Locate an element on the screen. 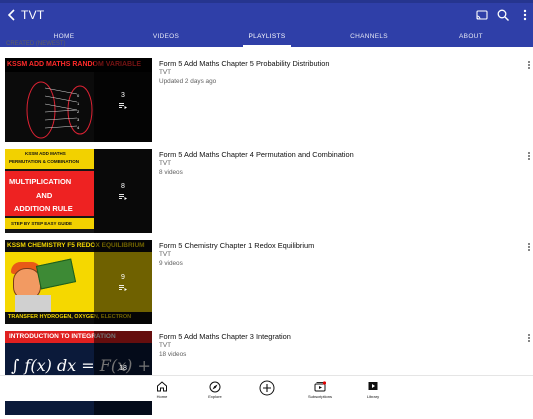 Image resolution: width=533 pixels, height=419 pixels. svg-text: 2 is located at coordinates (78, 111).